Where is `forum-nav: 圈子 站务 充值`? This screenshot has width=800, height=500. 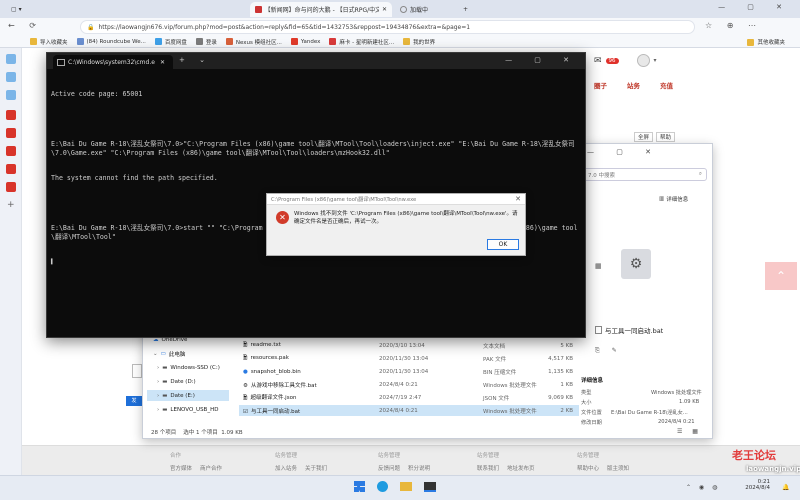 forum-nav: 圈子 站务 充值 is located at coordinates (633, 85).